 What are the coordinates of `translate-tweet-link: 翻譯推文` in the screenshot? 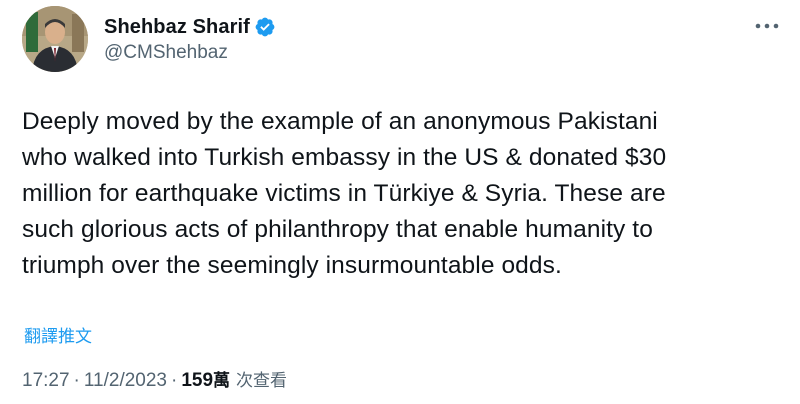 It's located at (58, 334).